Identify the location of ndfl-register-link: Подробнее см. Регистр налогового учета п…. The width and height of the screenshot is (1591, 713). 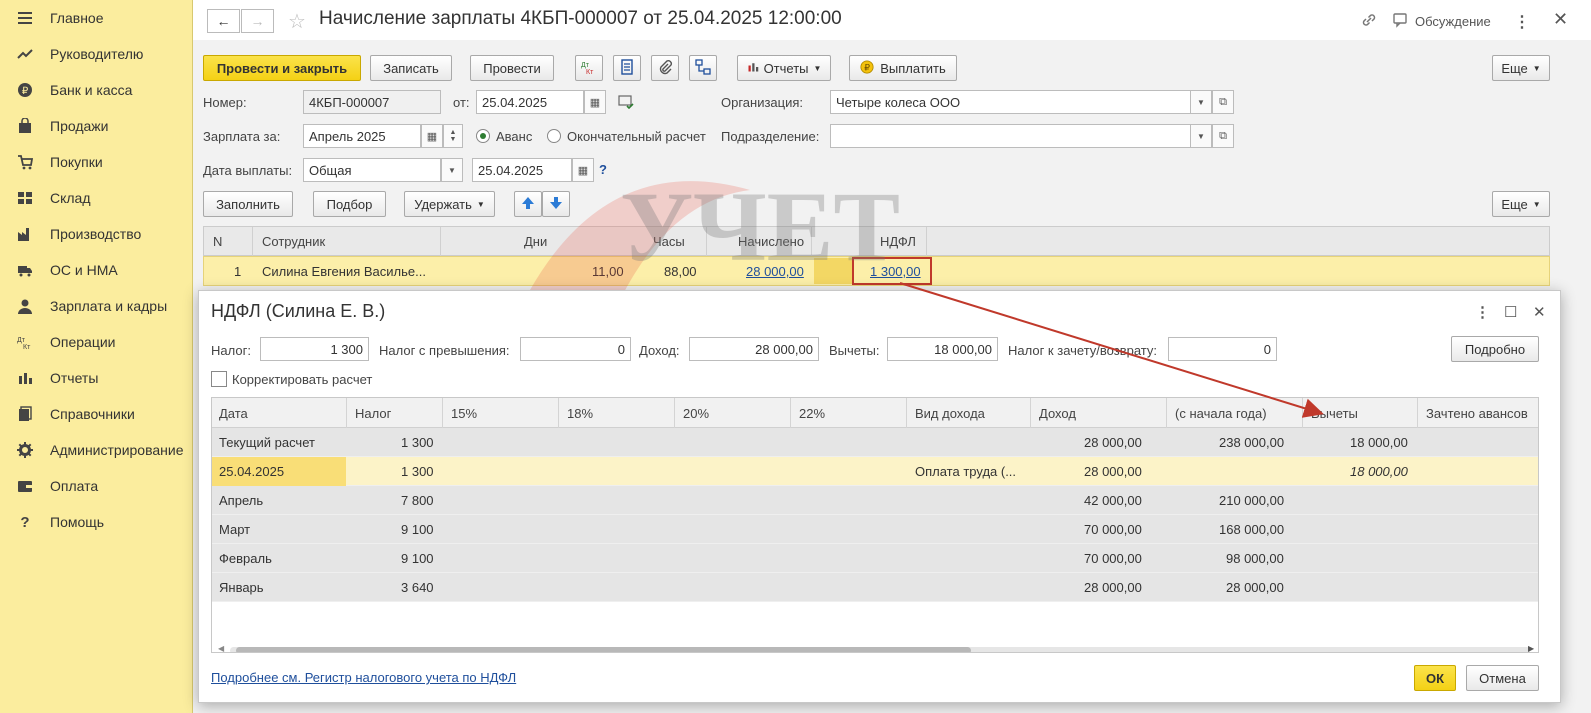
(363, 677).